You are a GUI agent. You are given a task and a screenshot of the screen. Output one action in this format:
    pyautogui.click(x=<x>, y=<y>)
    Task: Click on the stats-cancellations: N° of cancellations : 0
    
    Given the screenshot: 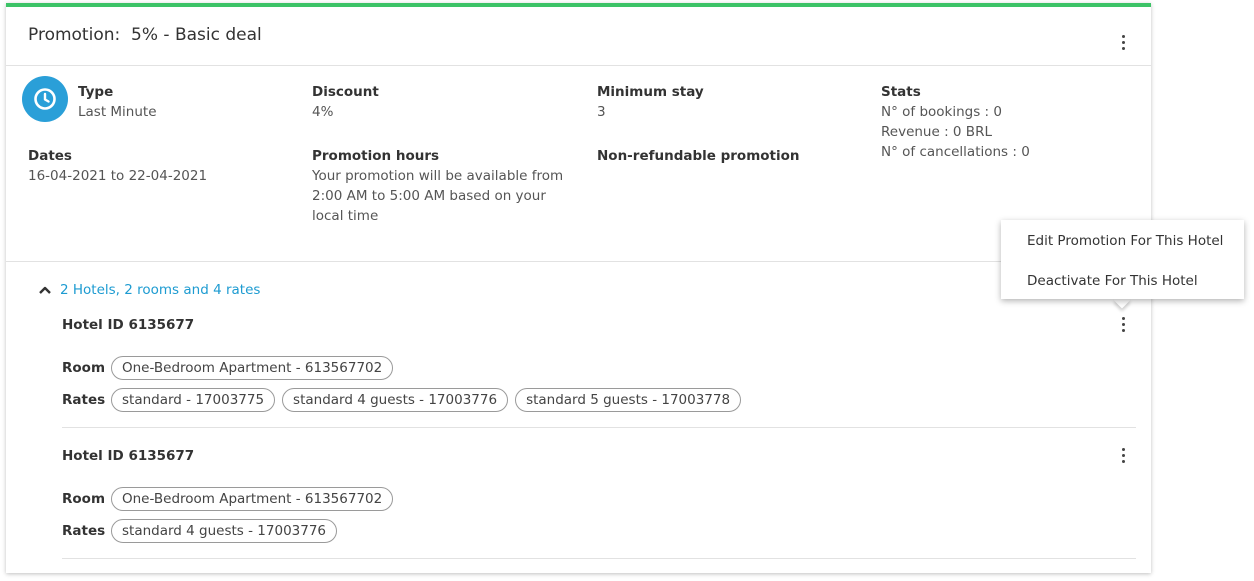 What is the action you would take?
    pyautogui.click(x=955, y=152)
    